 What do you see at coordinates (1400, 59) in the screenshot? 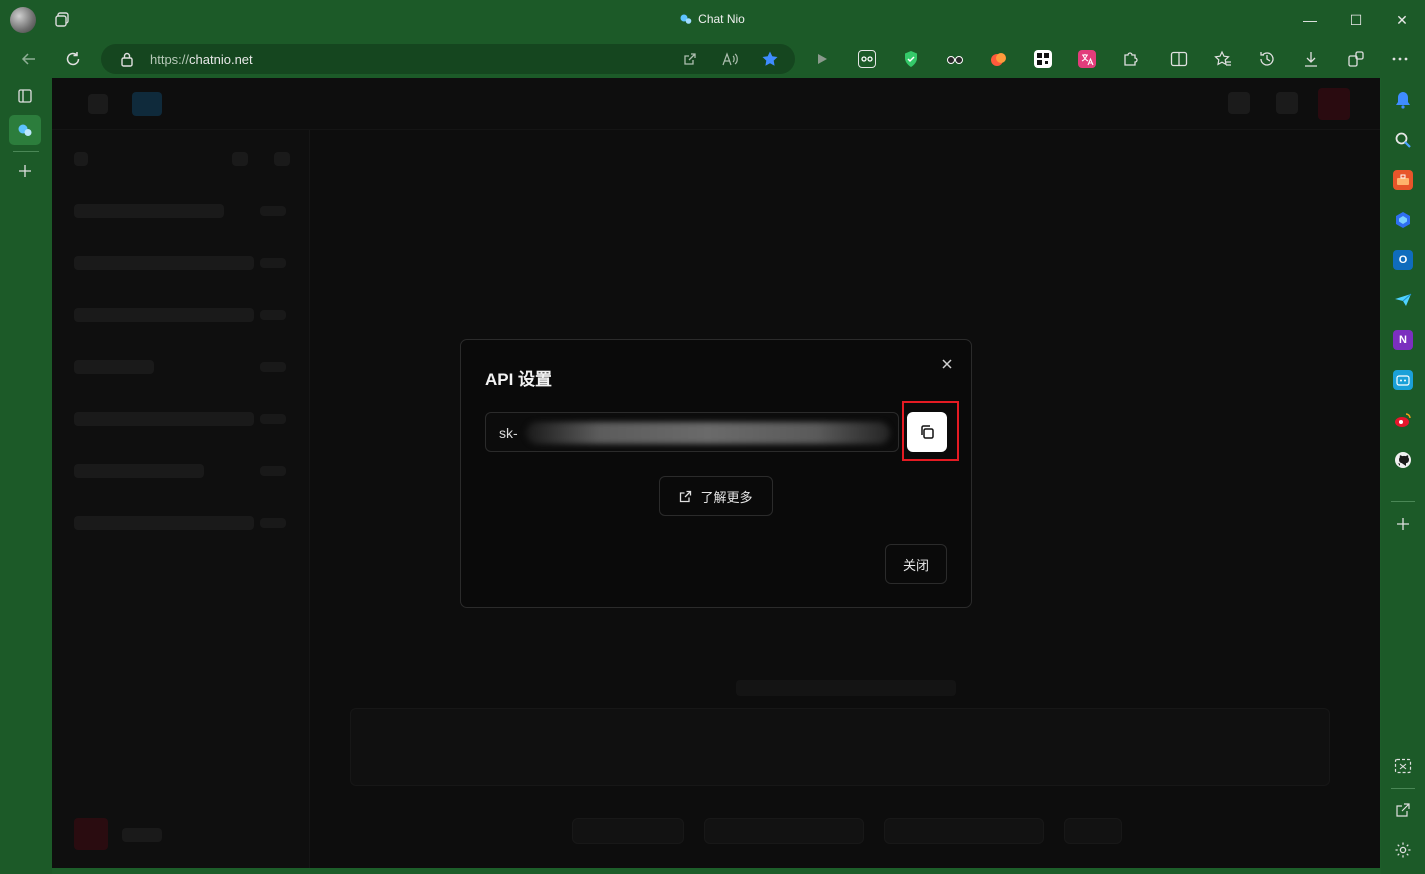
I see `more-menu-icon` at bounding box center [1400, 59].